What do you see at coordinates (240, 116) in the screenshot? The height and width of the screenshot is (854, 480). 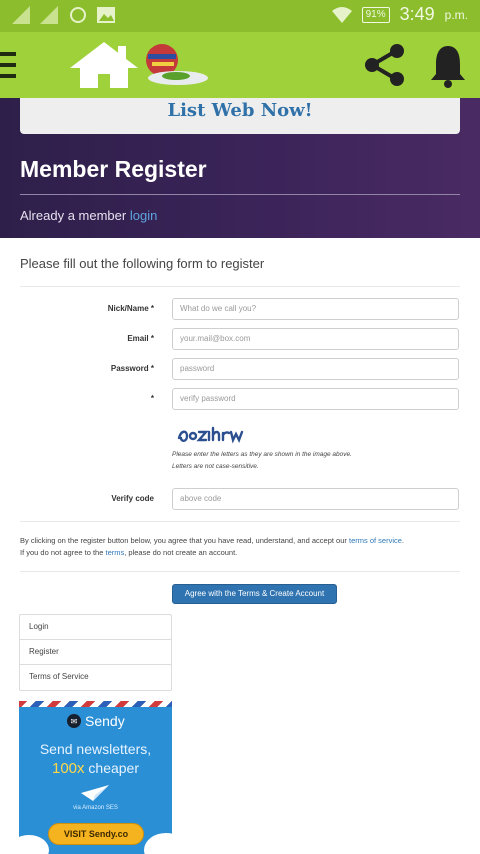 I see `list-web-now-button: List Web Now!` at bounding box center [240, 116].